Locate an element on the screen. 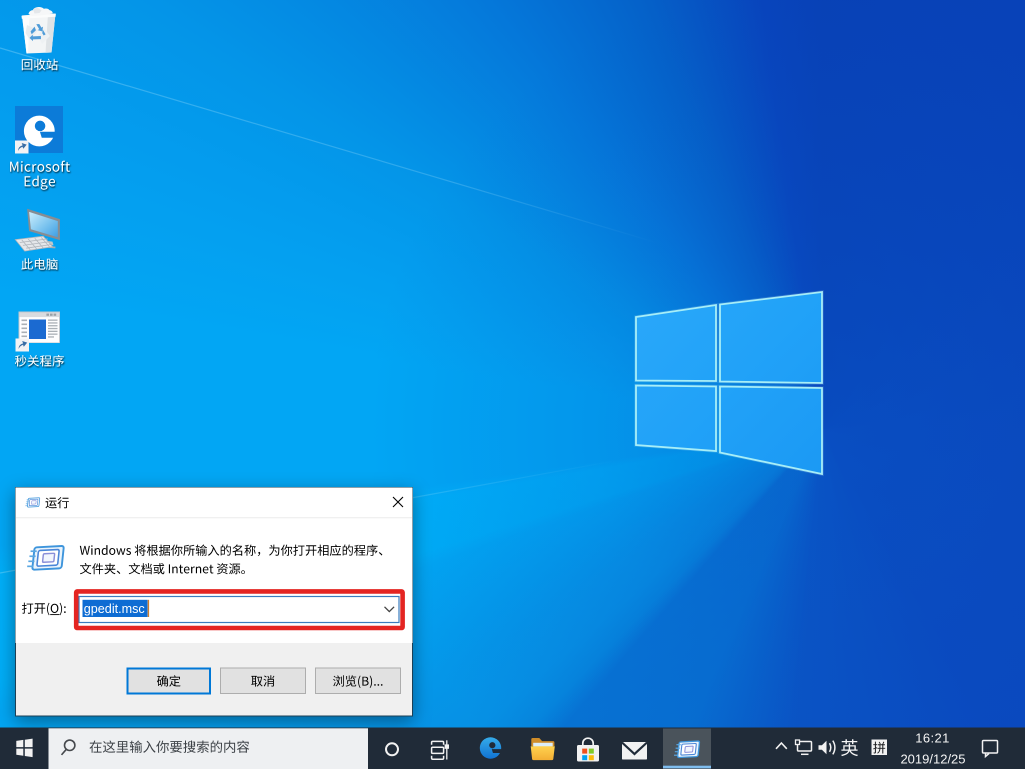 The height and width of the screenshot is (769, 1025). svg-text: gpedit.msc is located at coordinates (114, 609).